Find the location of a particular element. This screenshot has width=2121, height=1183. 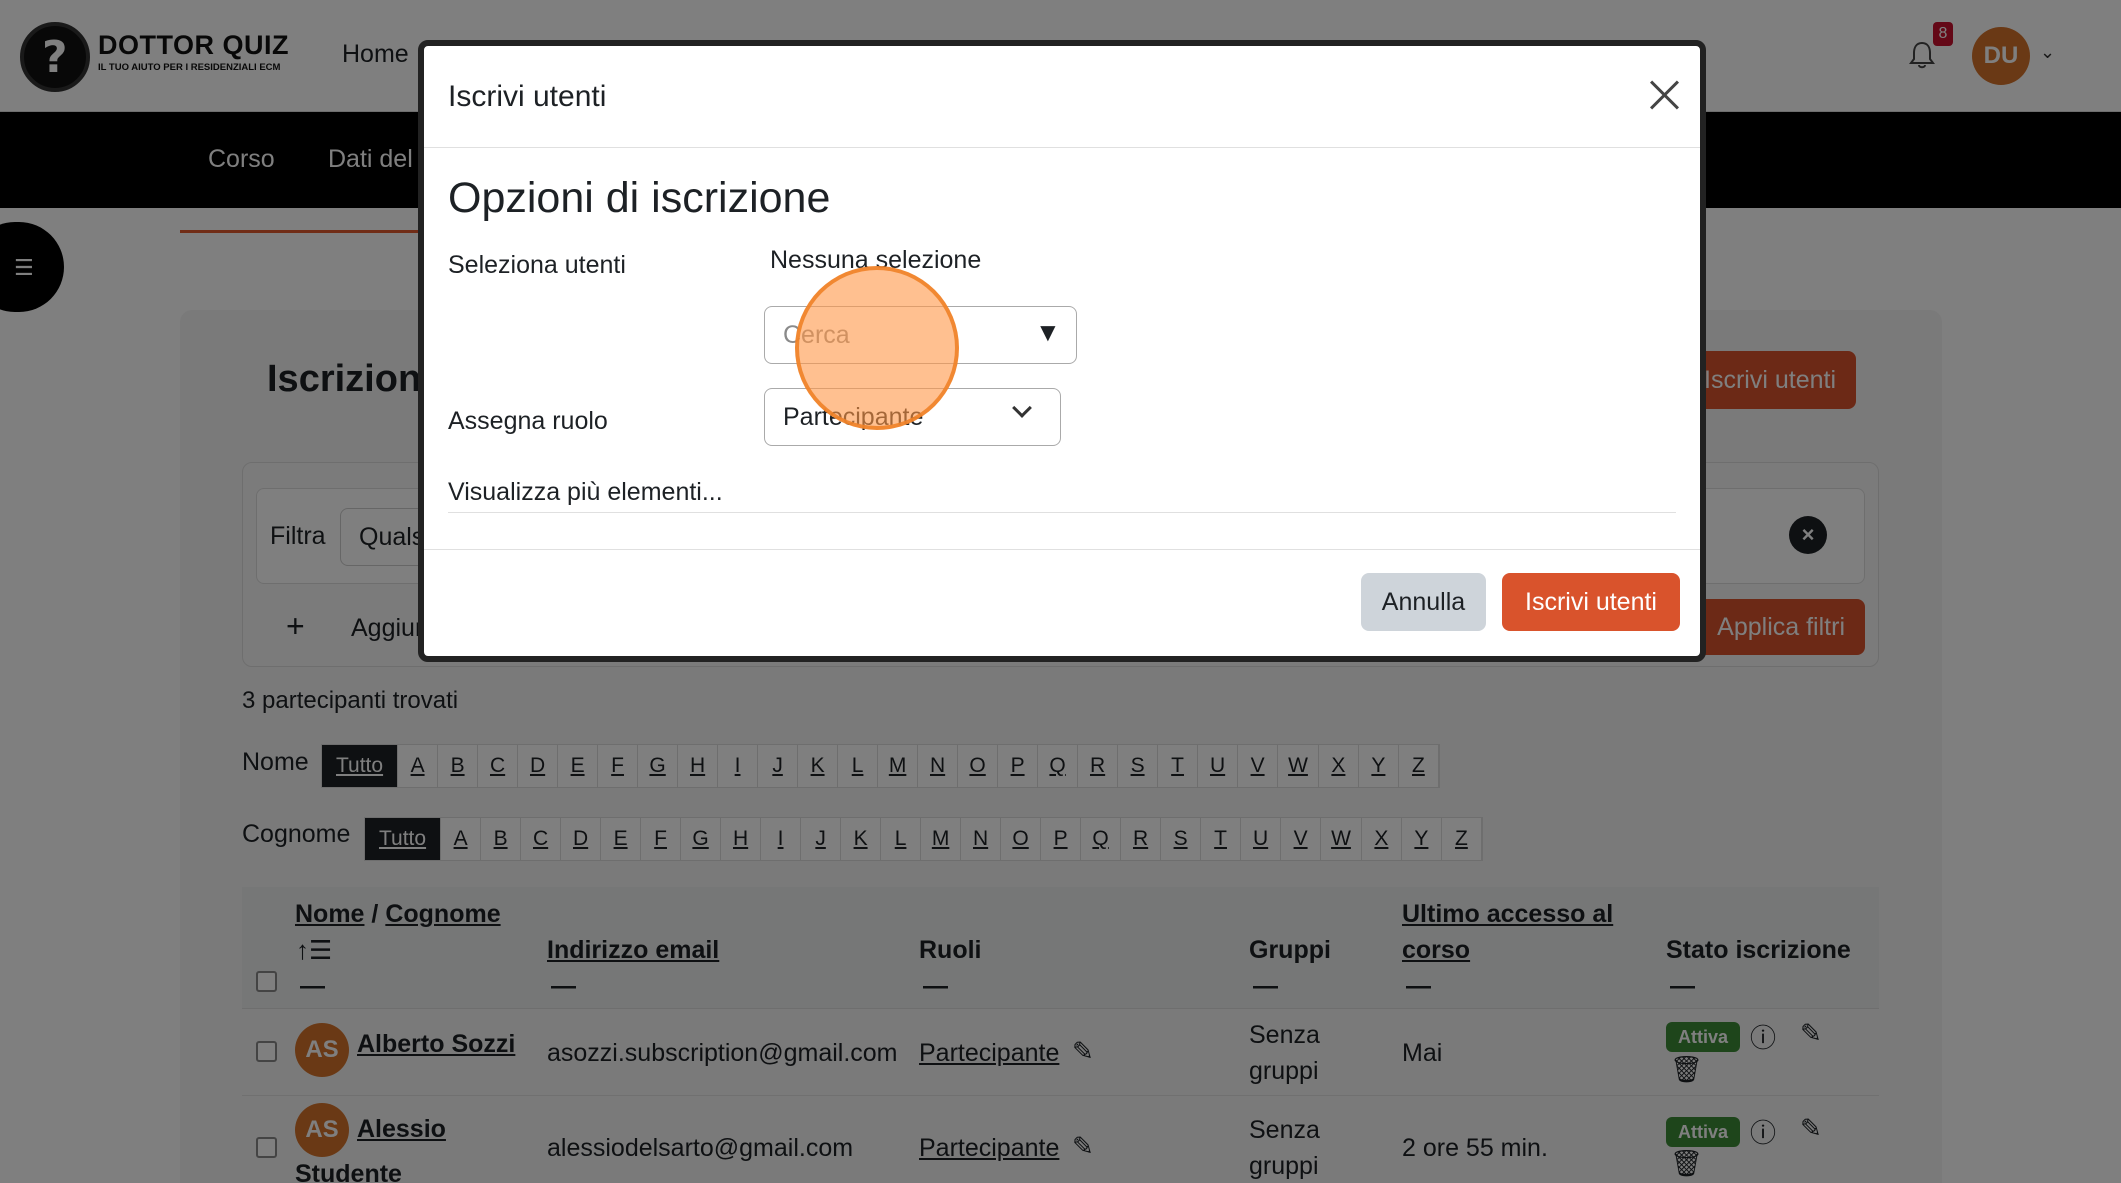

assign-role-label: Assegna ruolo is located at coordinates (528, 421).